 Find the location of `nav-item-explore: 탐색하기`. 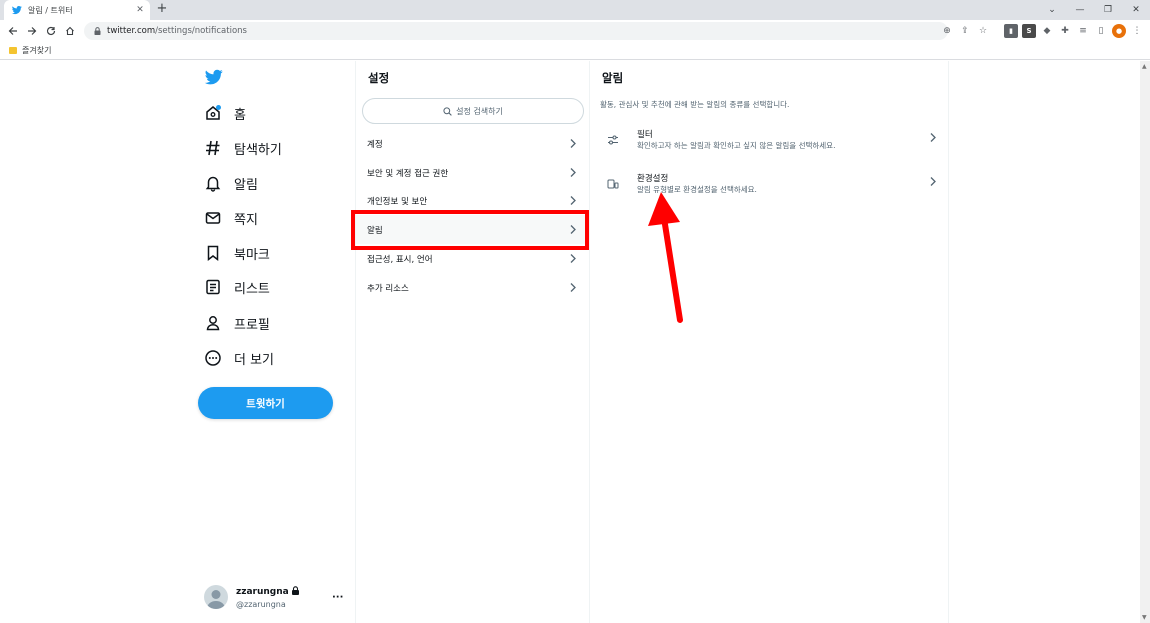

nav-item-explore: 탐색하기 is located at coordinates (243, 148).